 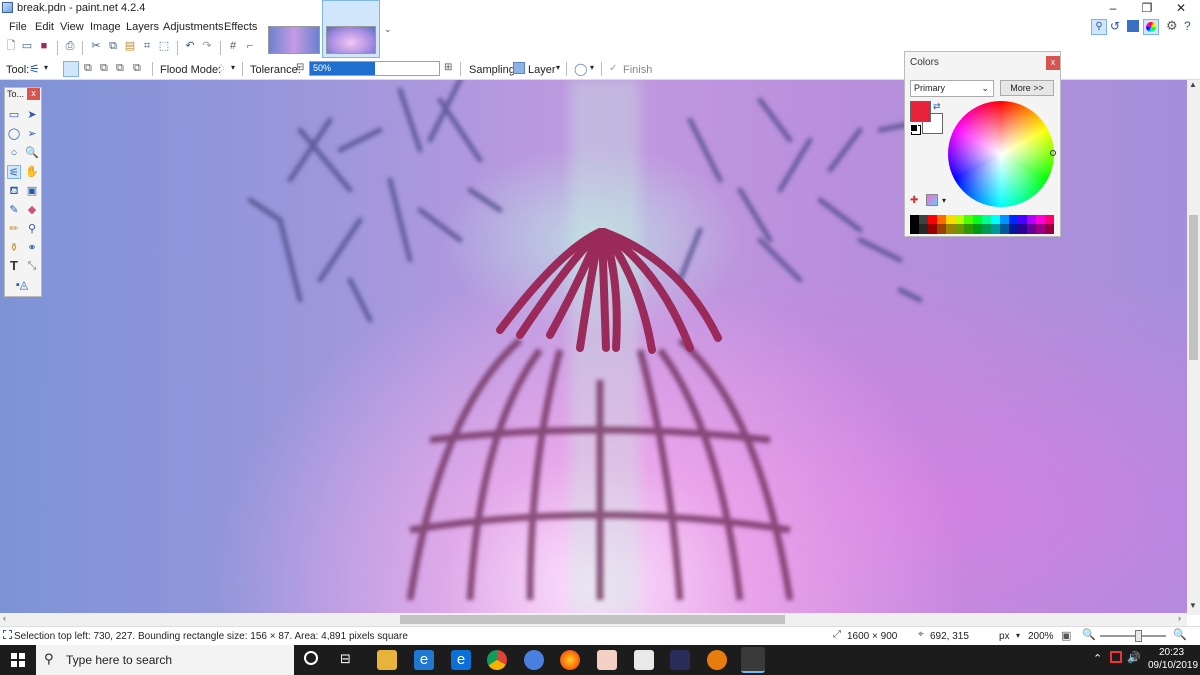 What do you see at coordinates (32, 115) in the screenshot?
I see `move-selected-icon: ➤` at bounding box center [32, 115].